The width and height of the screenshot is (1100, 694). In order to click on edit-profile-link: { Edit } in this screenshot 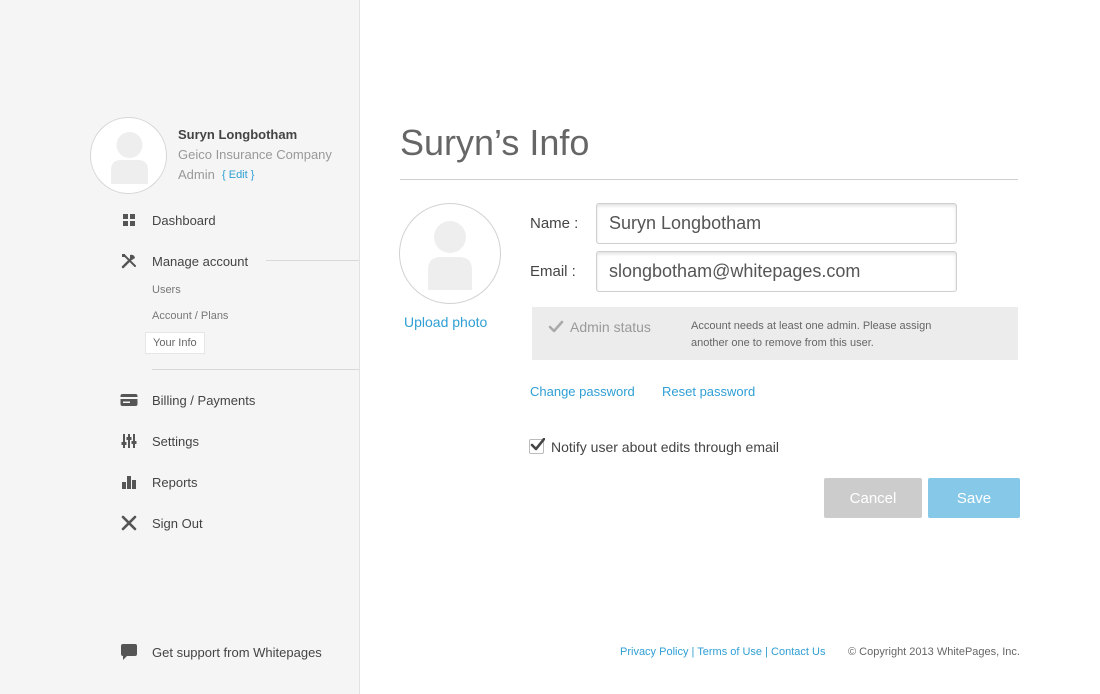, I will do `click(238, 175)`.